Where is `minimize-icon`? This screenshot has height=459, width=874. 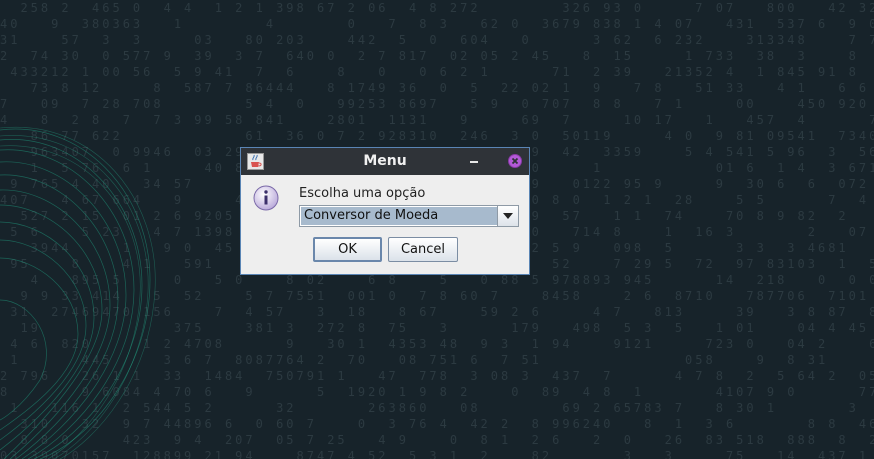 minimize-icon is located at coordinates (474, 162).